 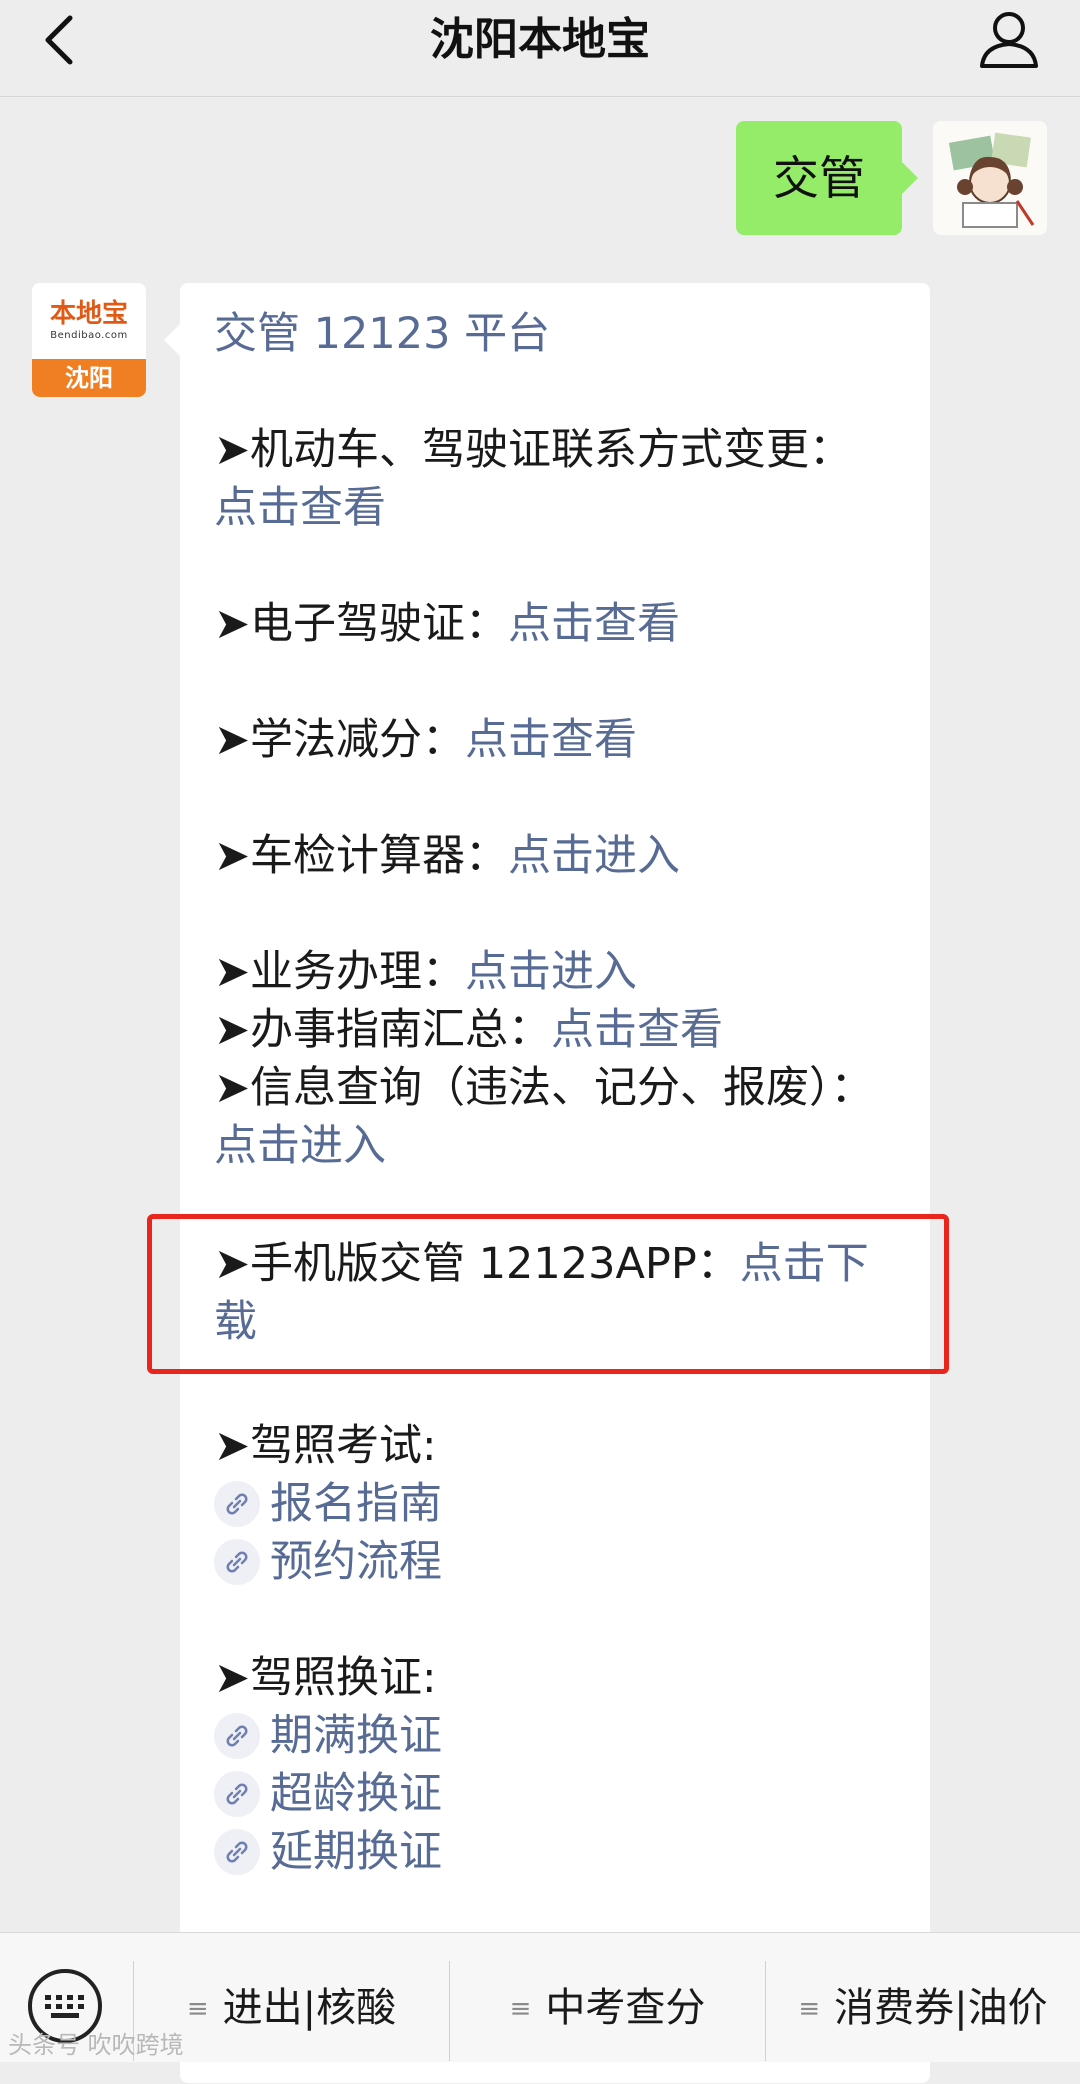 I want to click on mini-program-link: 期满换证, so click(x=554, y=1736).